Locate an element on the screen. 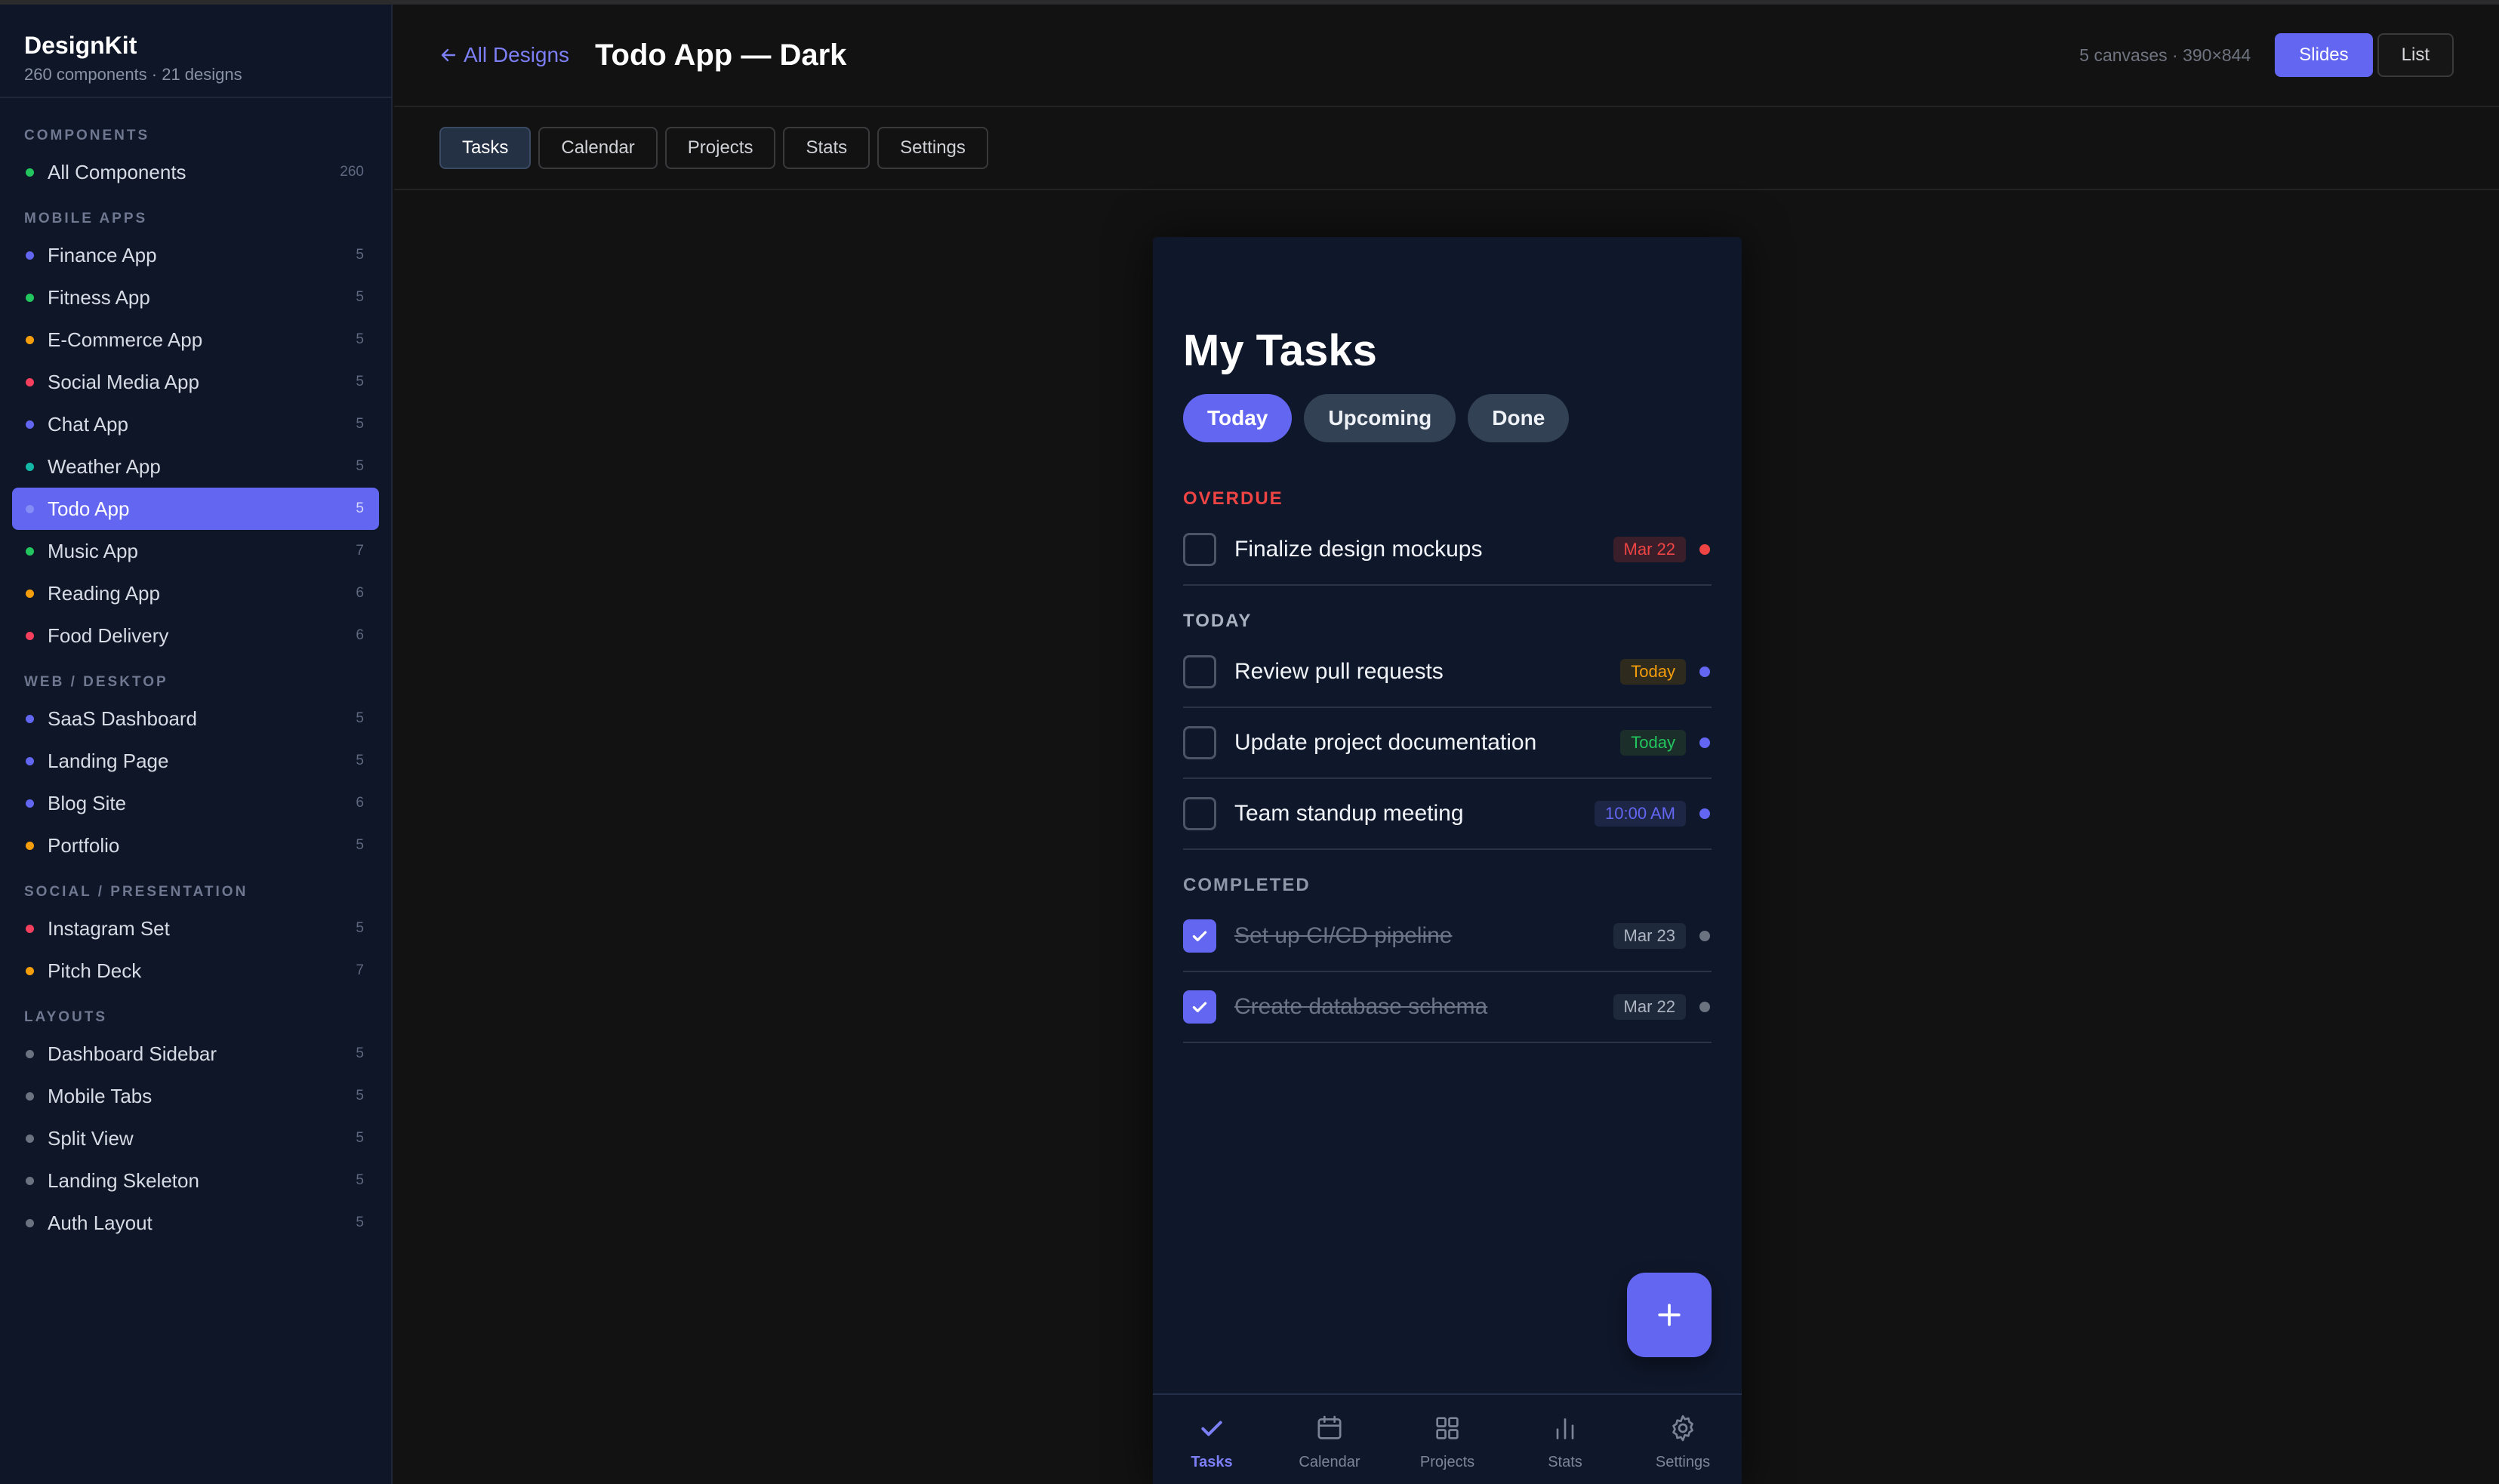 This screenshot has width=2499, height=1484. sidebar-item-all-components: All Components 260 is located at coordinates (195, 172).